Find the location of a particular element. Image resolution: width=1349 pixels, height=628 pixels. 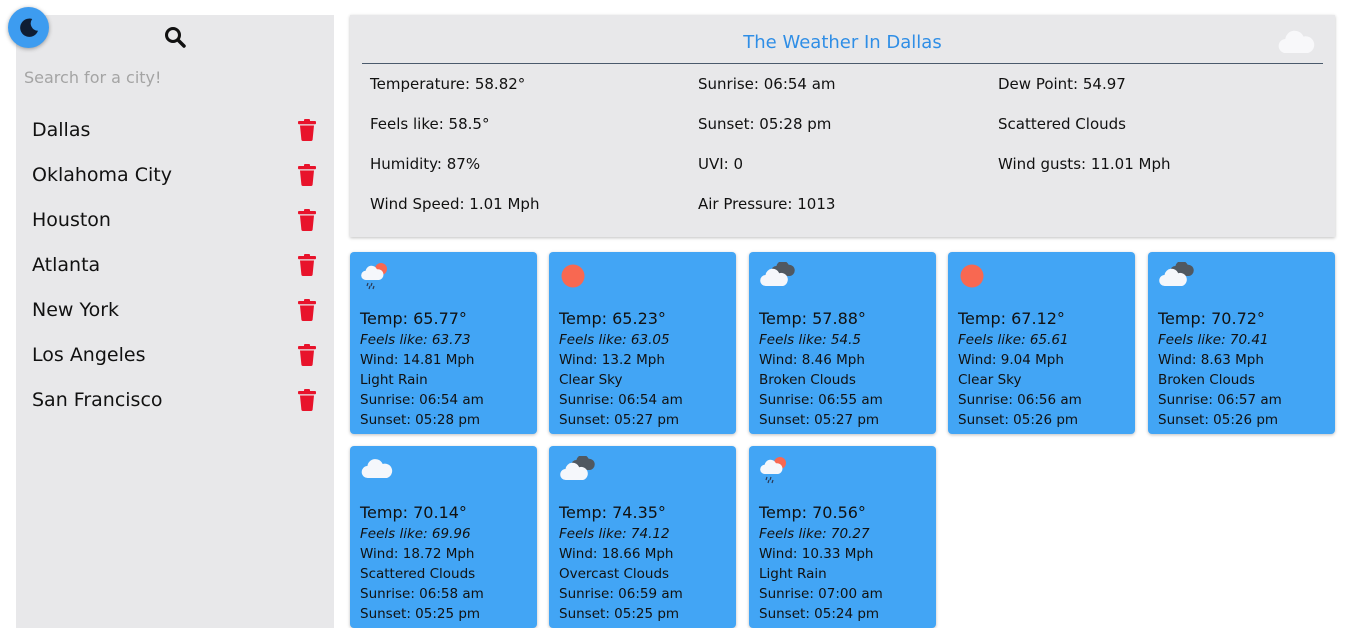

forecast-wind: Wind: 10.33 Mph is located at coordinates (816, 554).